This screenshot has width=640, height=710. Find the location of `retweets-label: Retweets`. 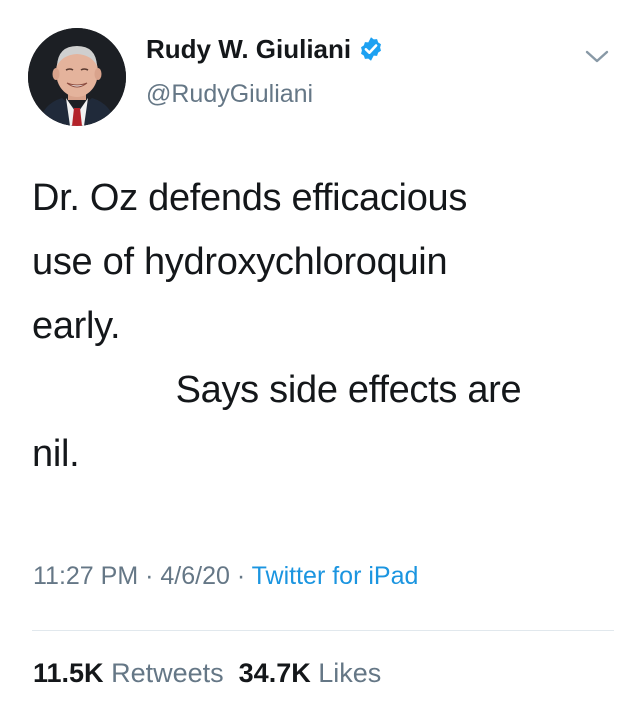

retweets-label: Retweets is located at coordinates (167, 673).